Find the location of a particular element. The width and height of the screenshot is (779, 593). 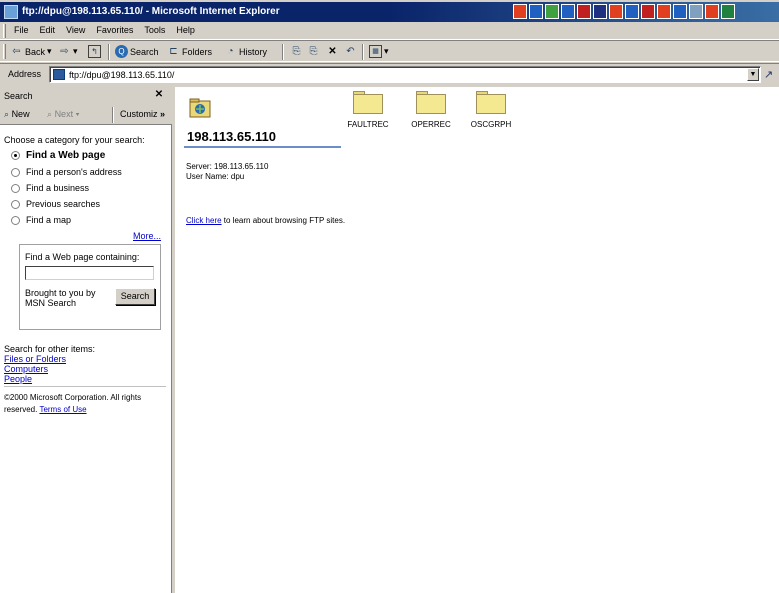

delete-x-icon: ✕ is located at coordinates (332, 51).